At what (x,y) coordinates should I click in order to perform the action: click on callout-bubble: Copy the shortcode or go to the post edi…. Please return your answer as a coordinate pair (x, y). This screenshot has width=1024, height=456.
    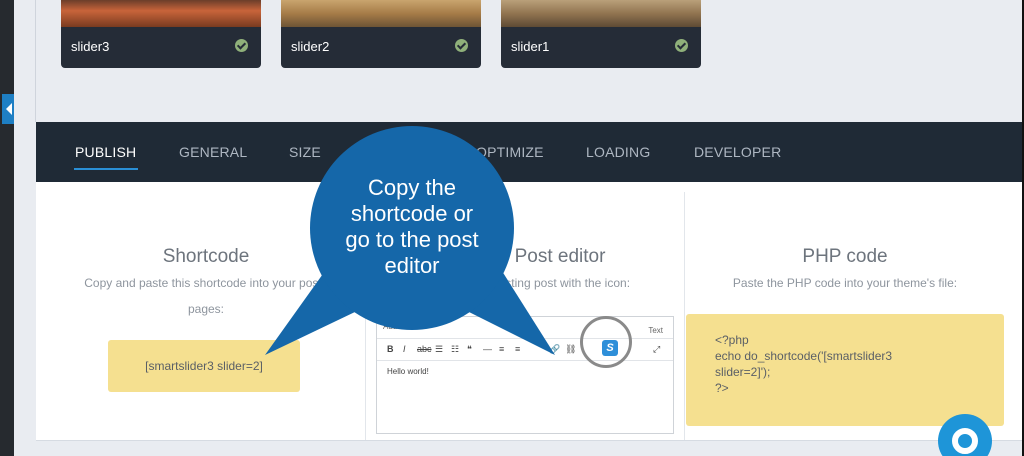
    Looking at the image, I should click on (412, 228).